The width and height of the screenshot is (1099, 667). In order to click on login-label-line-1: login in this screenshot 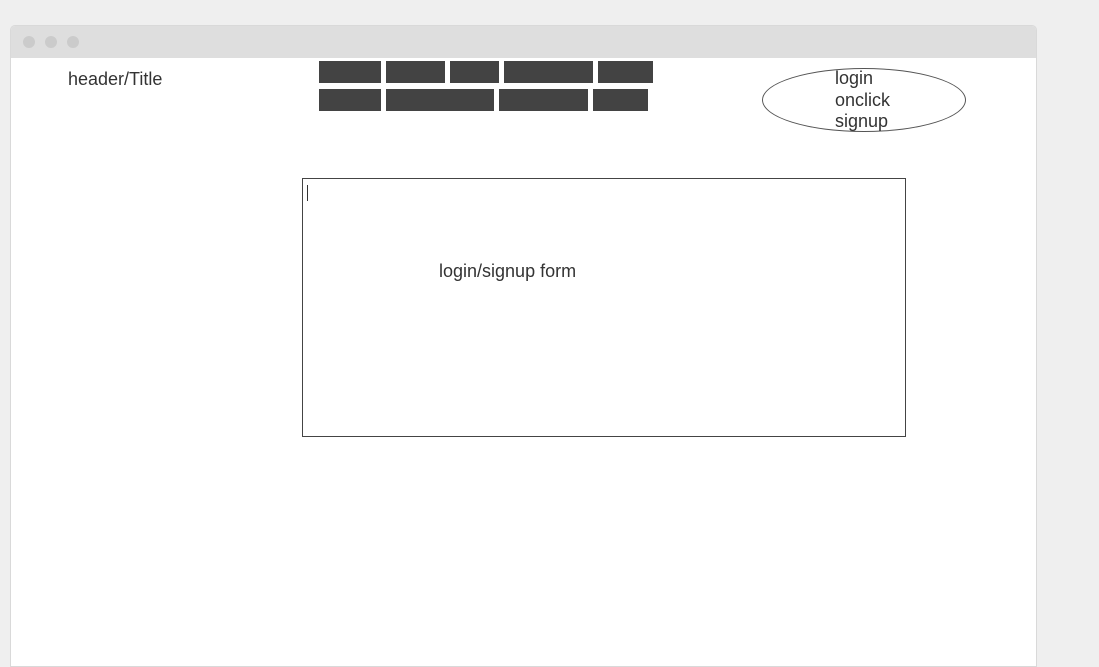, I will do `click(854, 78)`.